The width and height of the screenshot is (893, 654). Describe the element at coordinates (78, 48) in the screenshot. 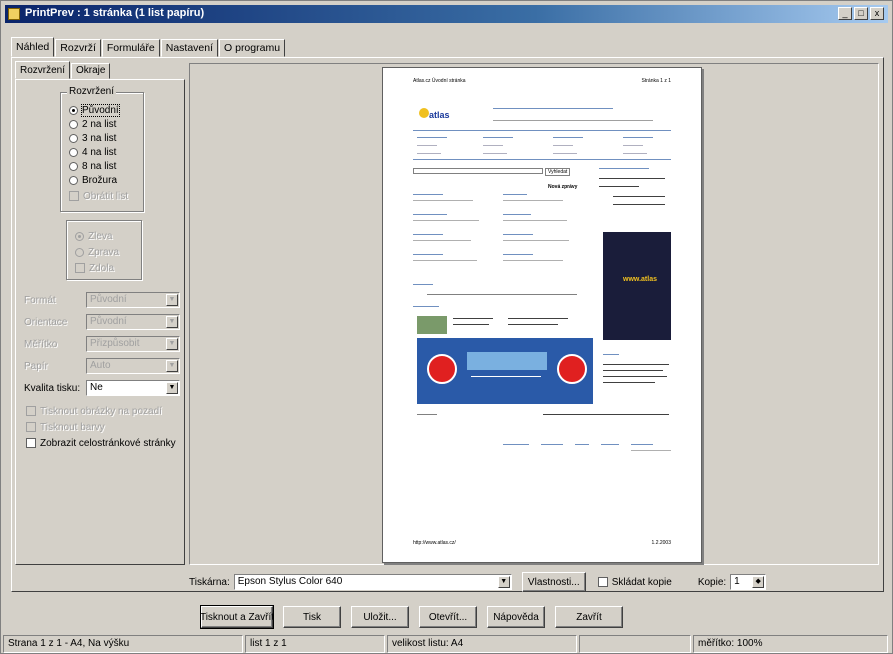

I see `tab-layout: Rozvrží` at that location.